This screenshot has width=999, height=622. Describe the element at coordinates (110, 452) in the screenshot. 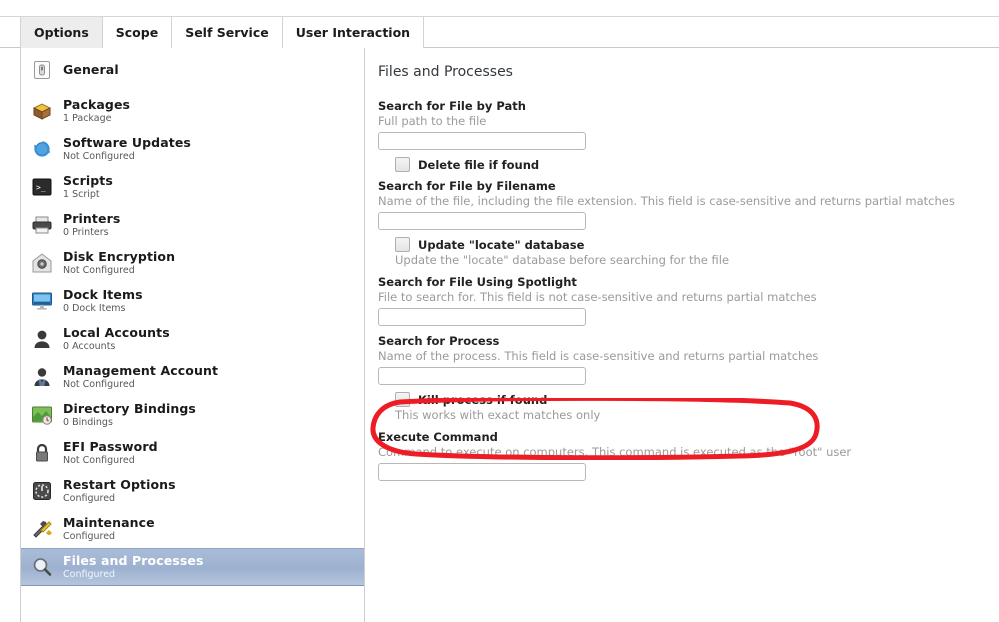

I see `sidebar-item-efi-password-text: EFI Password Not Configured` at that location.